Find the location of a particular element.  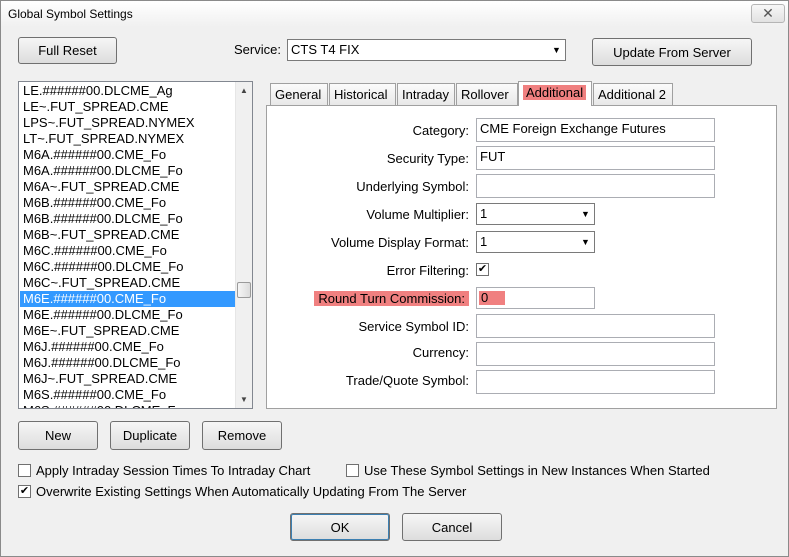

list-item: M6S.######00.DLCME_Fo is located at coordinates (128, 405).